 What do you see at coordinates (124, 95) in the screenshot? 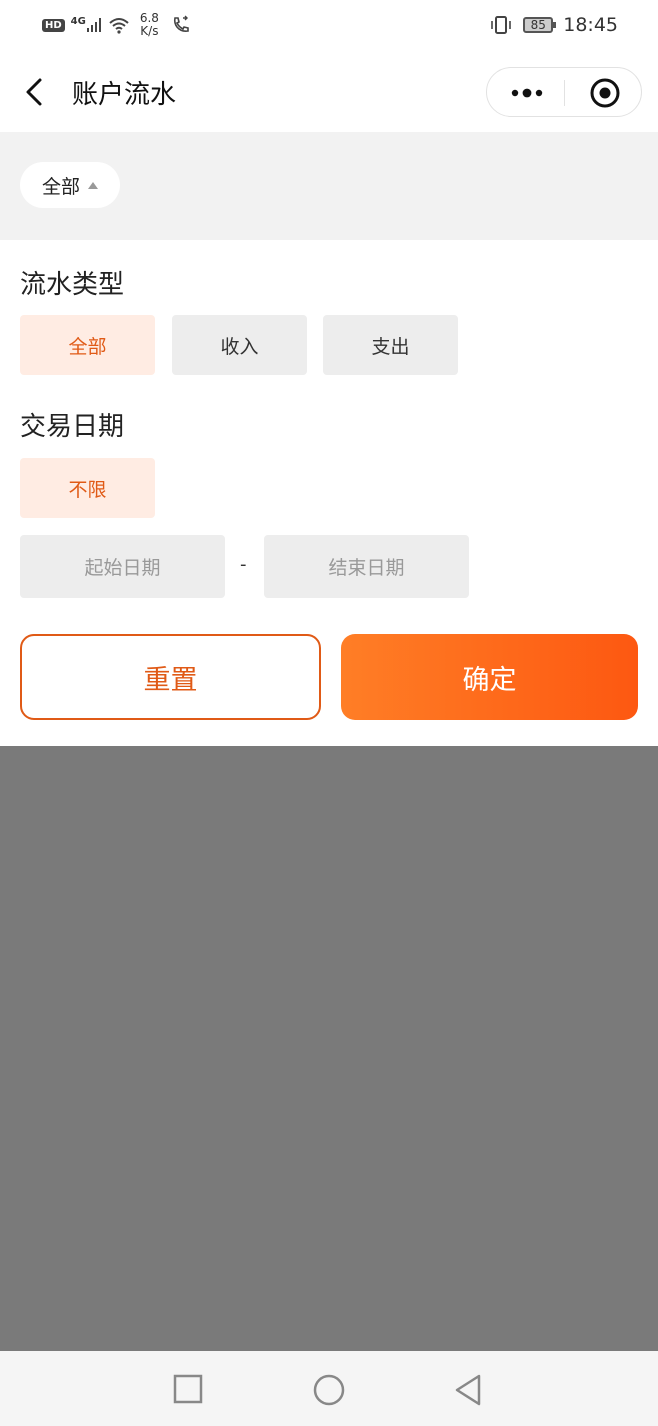
I see `page-title: 账户流水` at bounding box center [124, 95].